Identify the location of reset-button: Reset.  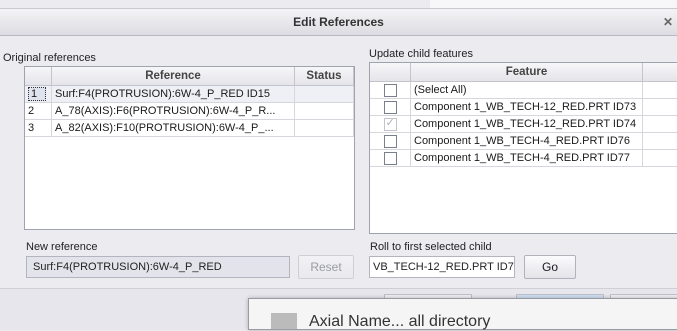
(326, 267).